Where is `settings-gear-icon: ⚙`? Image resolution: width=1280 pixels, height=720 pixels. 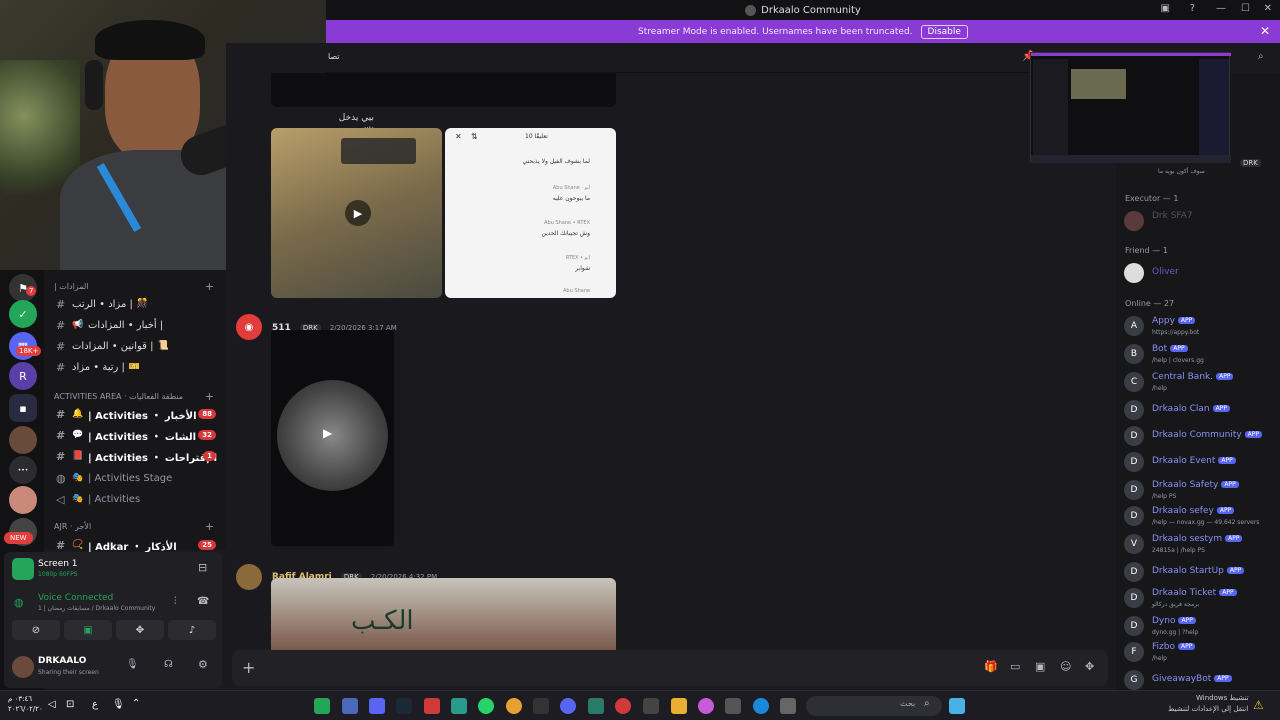
settings-gear-icon: ⚙ is located at coordinates (203, 664).